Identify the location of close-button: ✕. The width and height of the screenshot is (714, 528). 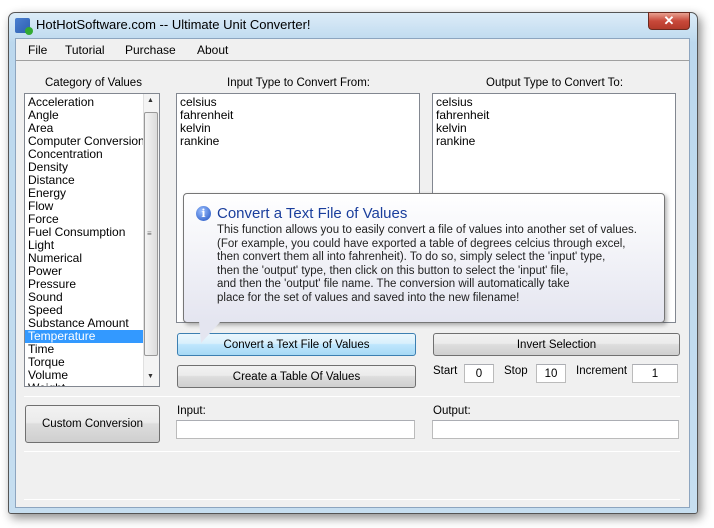
(669, 21).